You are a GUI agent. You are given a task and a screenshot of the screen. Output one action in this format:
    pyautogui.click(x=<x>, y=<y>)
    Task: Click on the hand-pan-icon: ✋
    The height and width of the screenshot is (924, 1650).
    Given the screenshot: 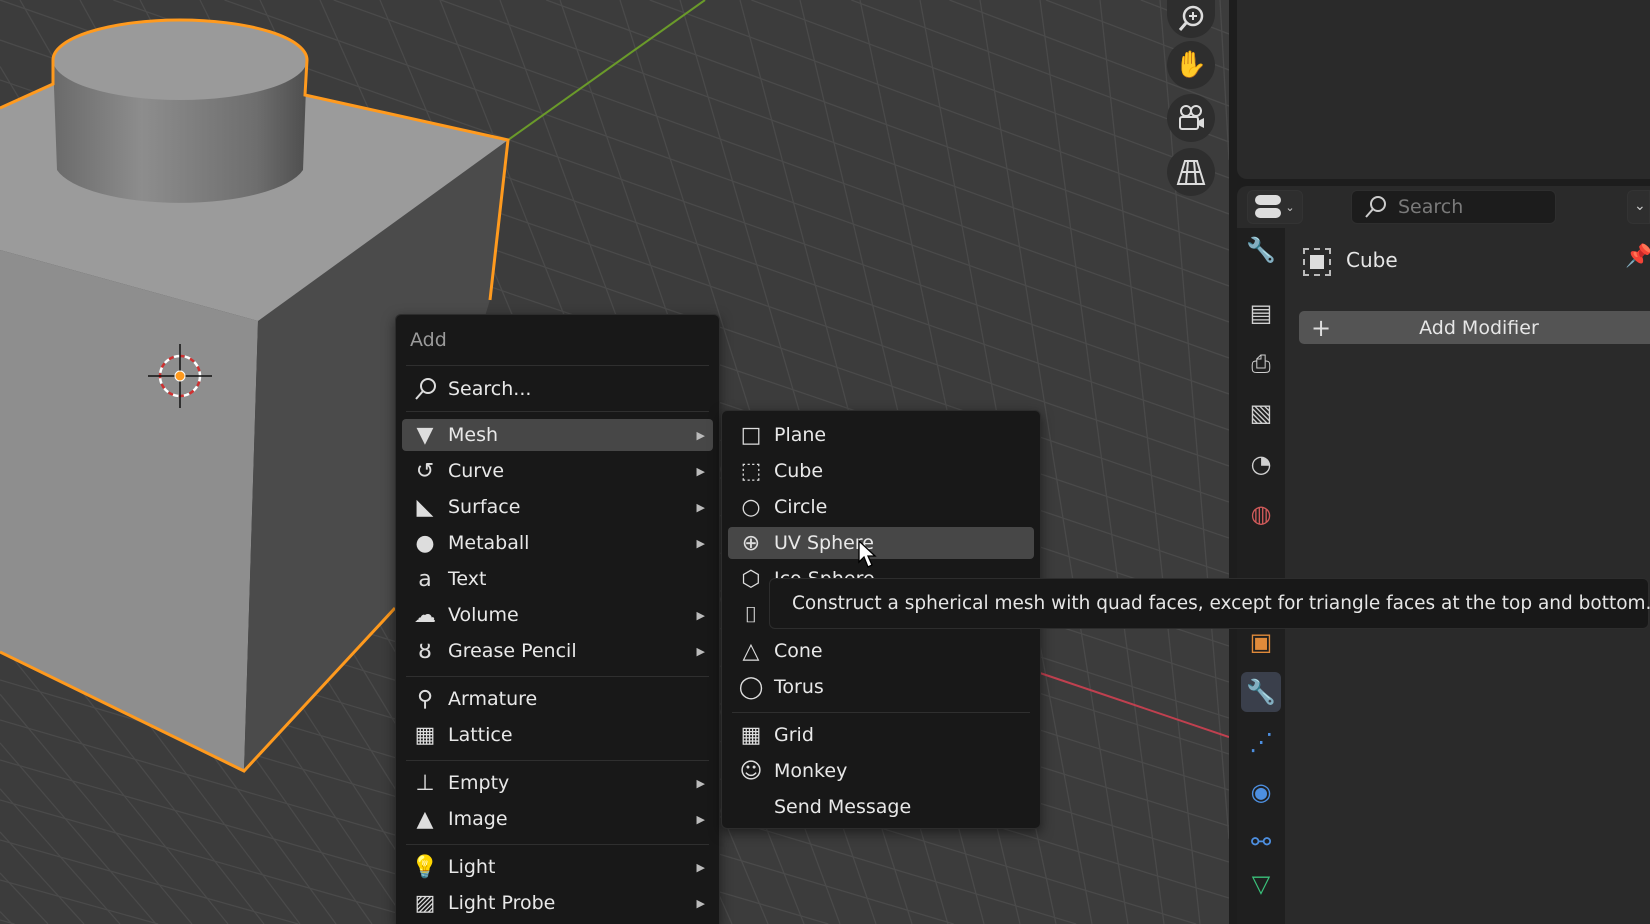 What is the action you would take?
    pyautogui.click(x=1191, y=65)
    